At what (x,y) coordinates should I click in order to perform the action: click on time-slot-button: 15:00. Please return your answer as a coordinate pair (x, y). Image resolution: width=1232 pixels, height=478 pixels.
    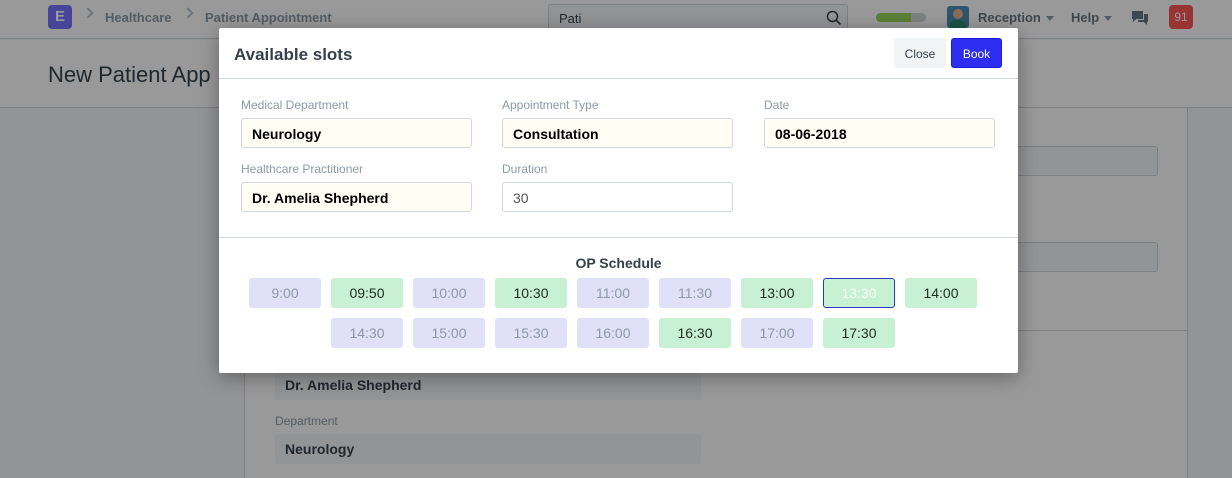
    Looking at the image, I should click on (449, 333).